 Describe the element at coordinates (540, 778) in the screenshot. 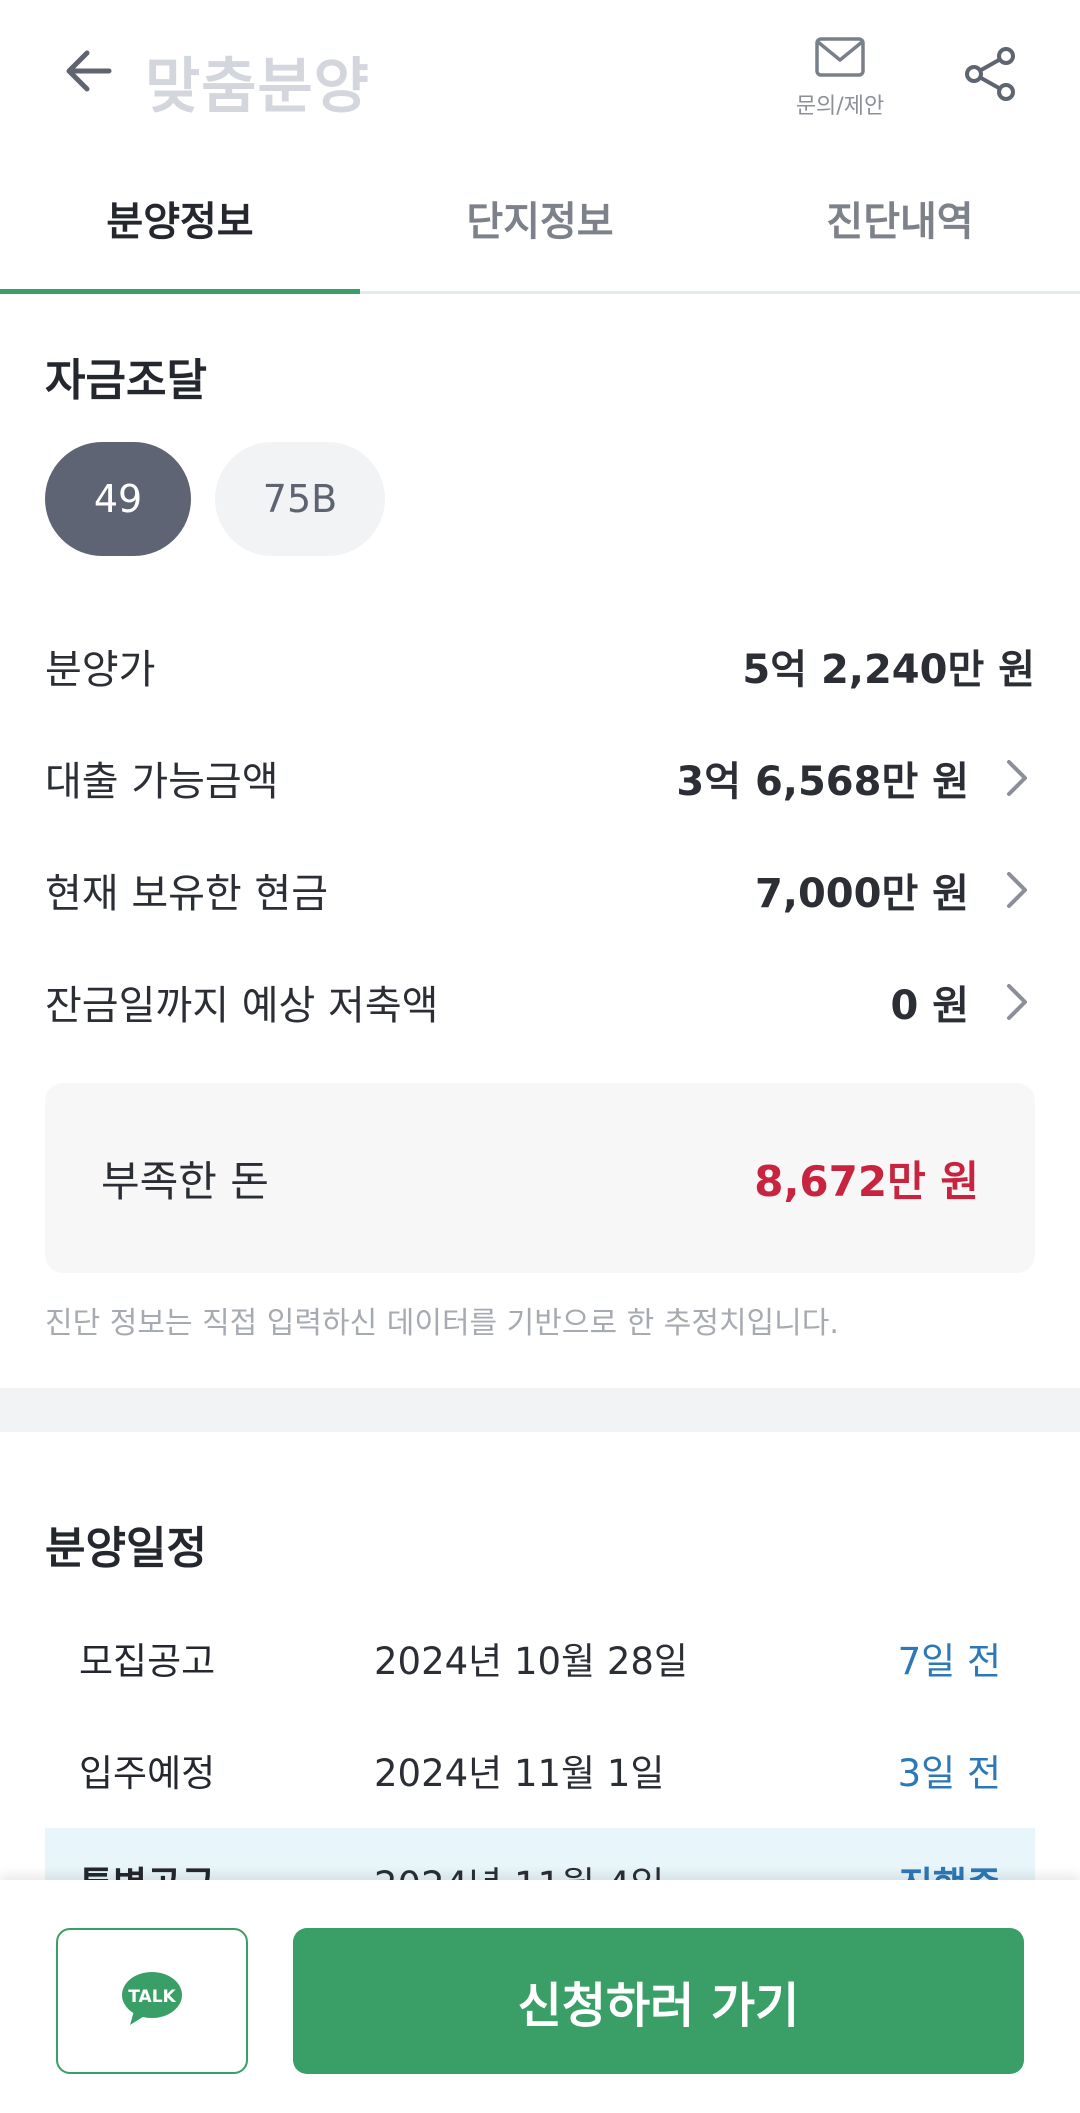

I see `loan-amount-row: 대출 가능금액 3억 6,568만 원` at that location.